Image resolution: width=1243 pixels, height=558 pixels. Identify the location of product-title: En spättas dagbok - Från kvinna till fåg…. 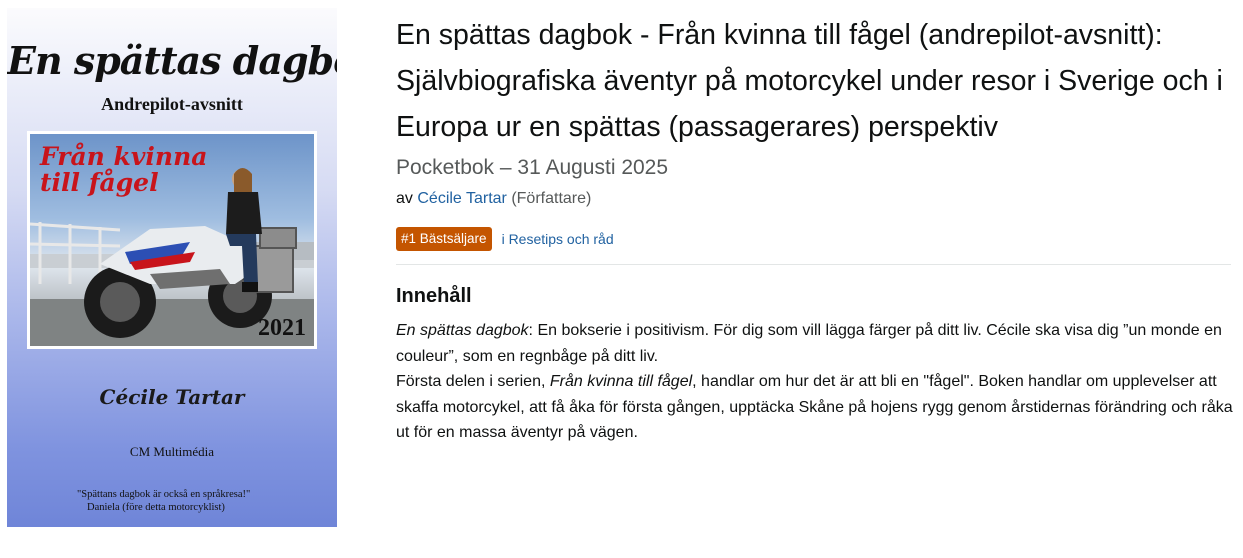
(809, 81).